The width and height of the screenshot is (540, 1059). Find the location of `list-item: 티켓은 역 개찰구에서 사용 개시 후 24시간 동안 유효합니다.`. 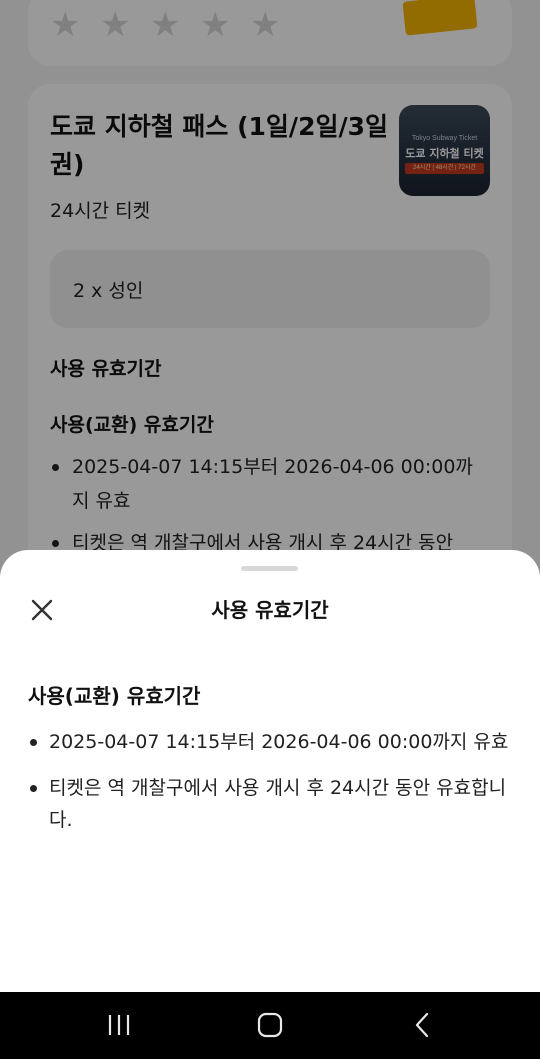

list-item: 티켓은 역 개찰구에서 사용 개시 후 24시간 동안 유효합니다. is located at coordinates (270, 804).